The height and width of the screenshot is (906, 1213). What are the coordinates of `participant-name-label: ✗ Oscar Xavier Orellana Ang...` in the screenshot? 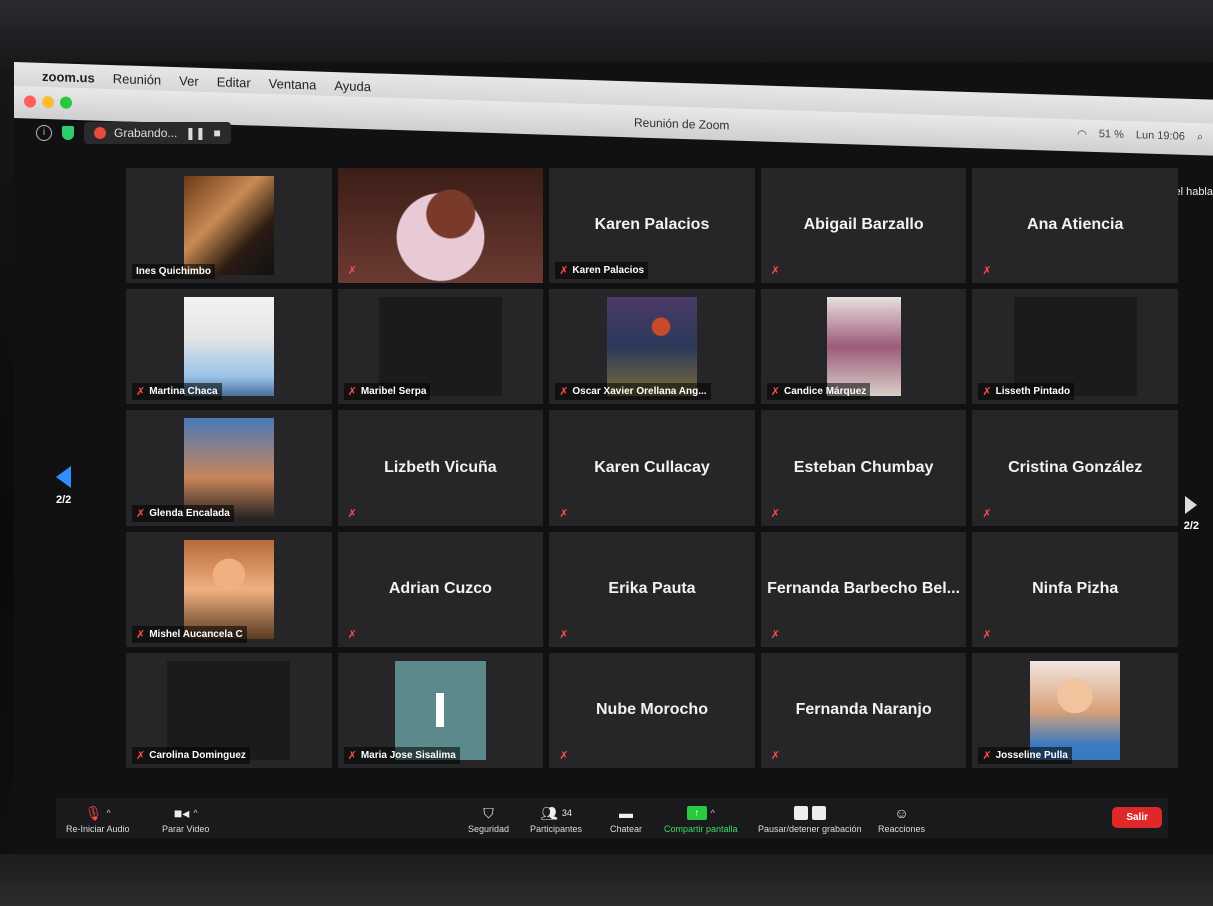 It's located at (633, 392).